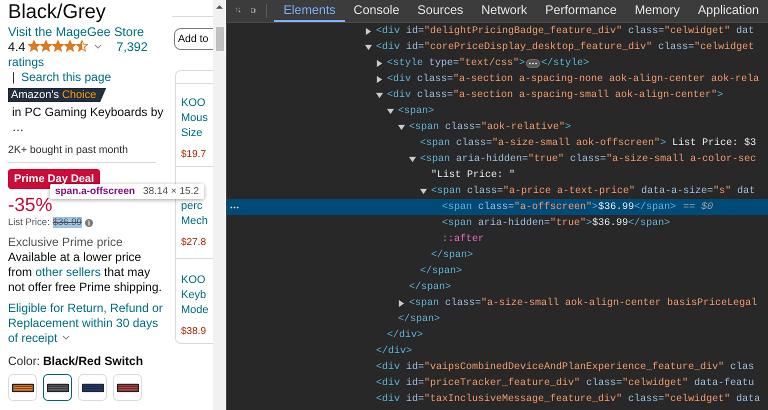 This screenshot has width=768, height=410. I want to click on devtools-tab: Network, so click(504, 11).